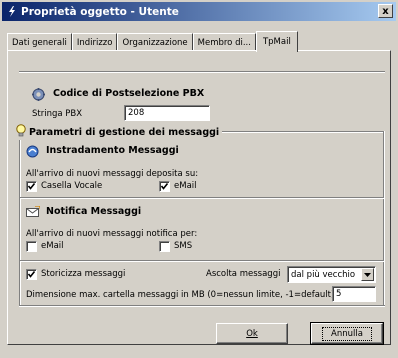 The image size is (398, 358). I want to click on top-separator, so click(202, 72).